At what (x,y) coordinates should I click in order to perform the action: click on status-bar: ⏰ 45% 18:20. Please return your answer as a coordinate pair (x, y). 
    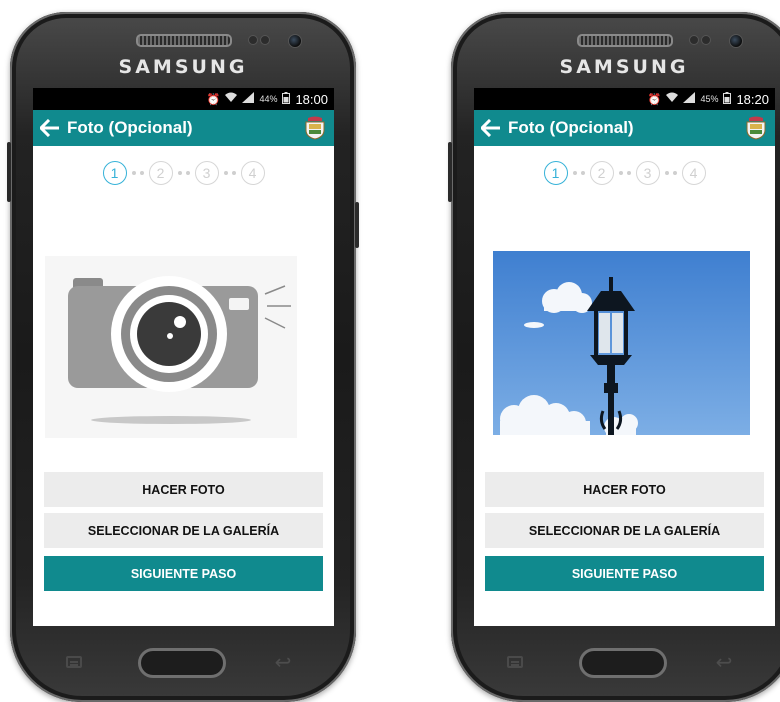
    Looking at the image, I should click on (624, 99).